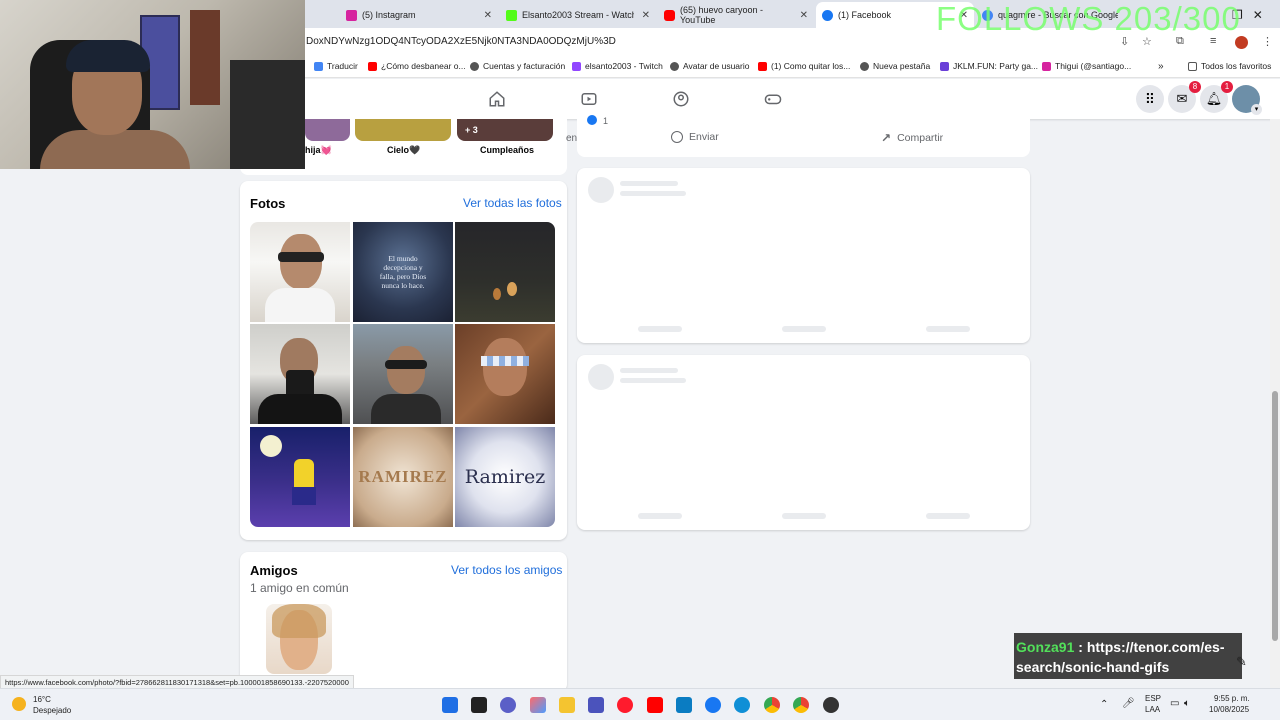 This screenshot has width=1280, height=720. Describe the element at coordinates (713, 705) in the screenshot. I see `facebook-app-icon` at that location.